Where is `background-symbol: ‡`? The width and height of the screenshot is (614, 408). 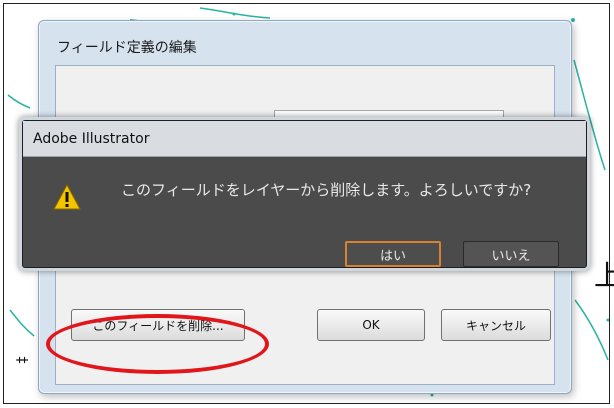 background-symbol: ‡ is located at coordinates (21, 360).